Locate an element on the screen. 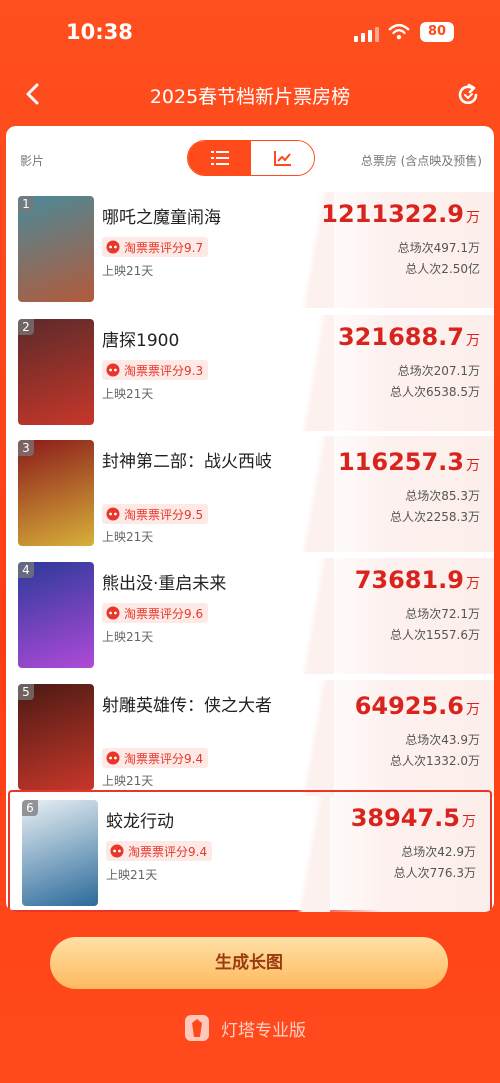 The height and width of the screenshot is (1083, 500). brand-name: 灯塔专业版 is located at coordinates (263, 1030).